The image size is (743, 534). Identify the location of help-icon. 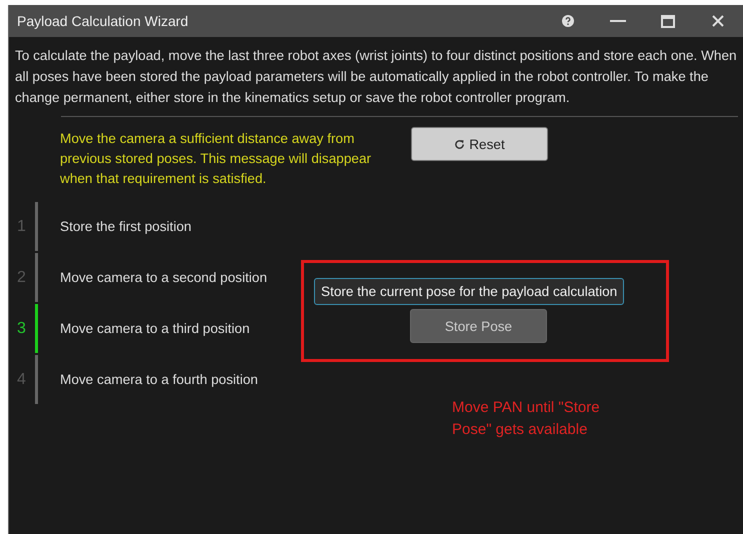
(568, 21).